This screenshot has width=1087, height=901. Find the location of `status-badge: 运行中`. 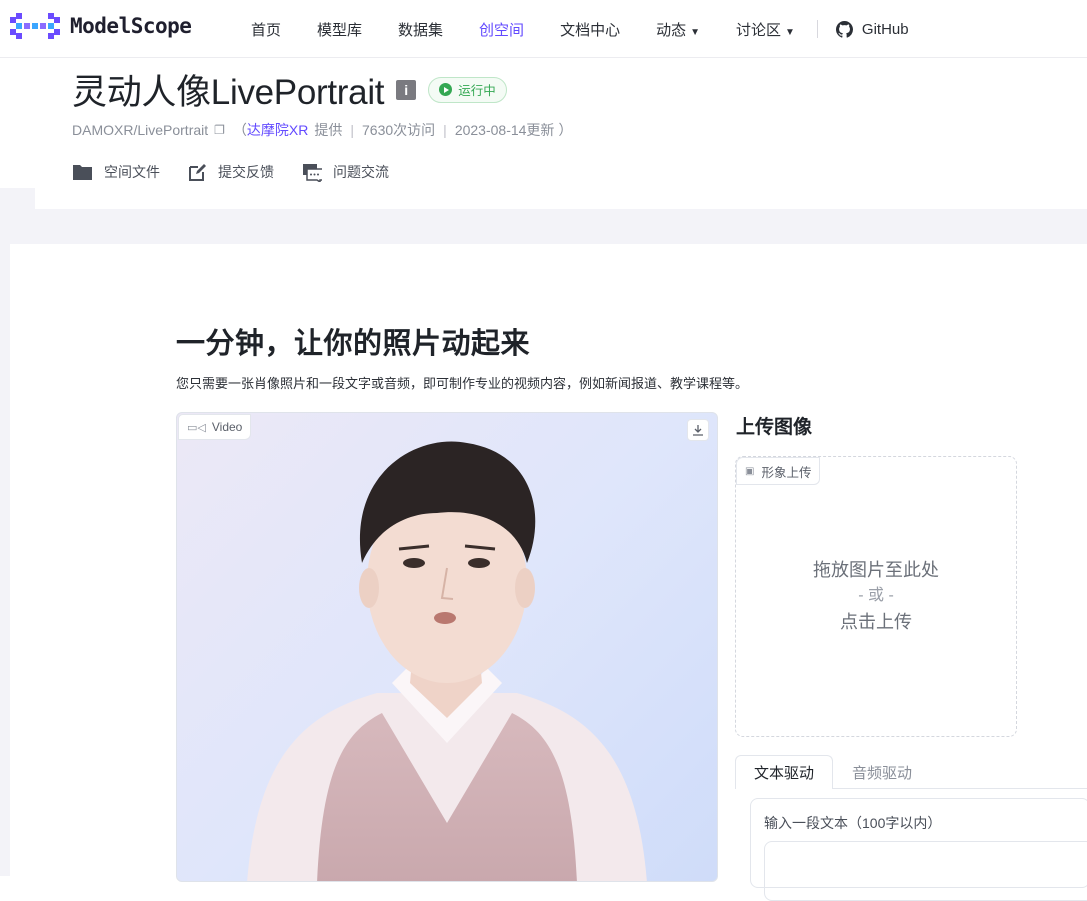

status-badge: 运行中 is located at coordinates (467, 89).